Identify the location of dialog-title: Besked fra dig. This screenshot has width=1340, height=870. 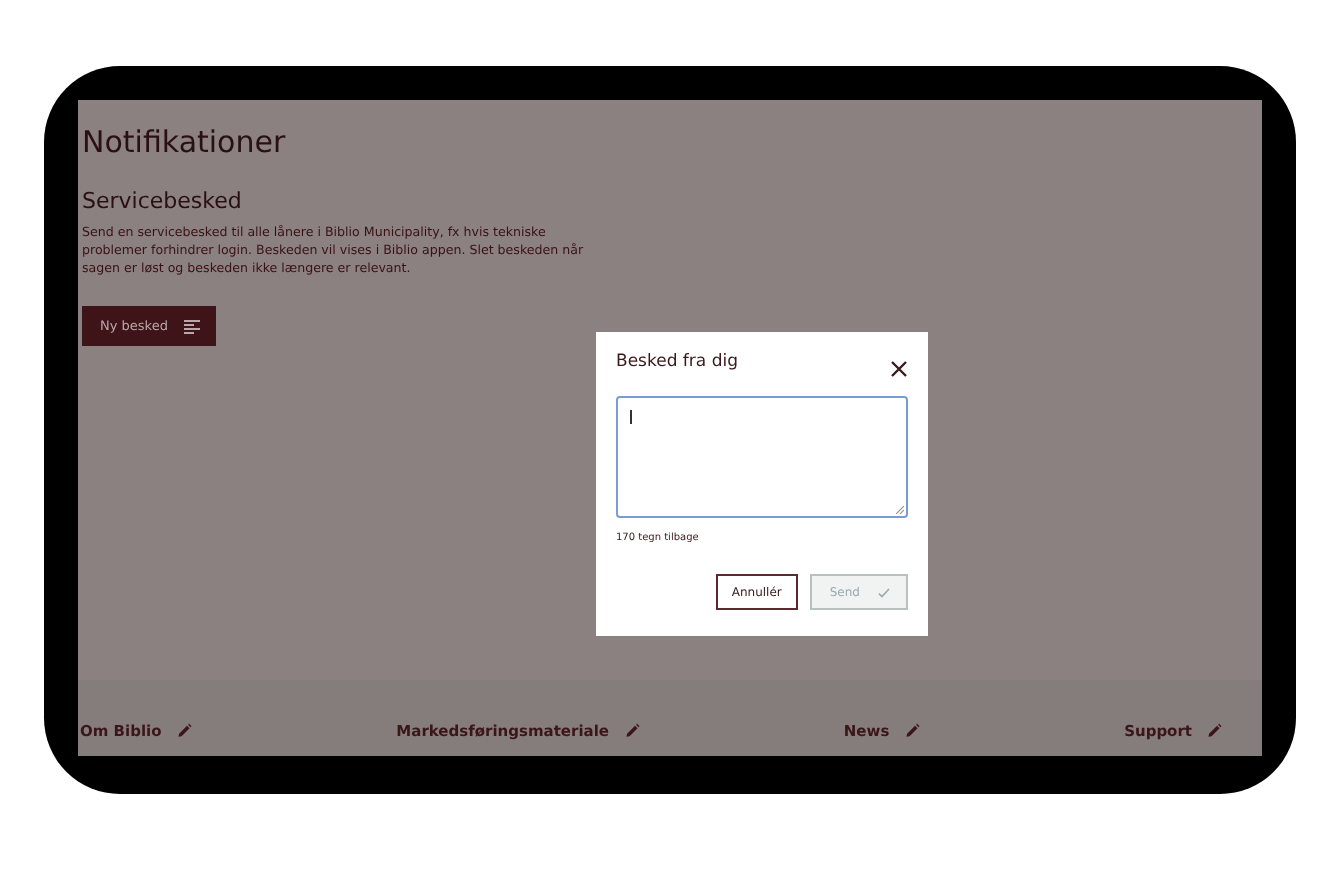
(677, 362).